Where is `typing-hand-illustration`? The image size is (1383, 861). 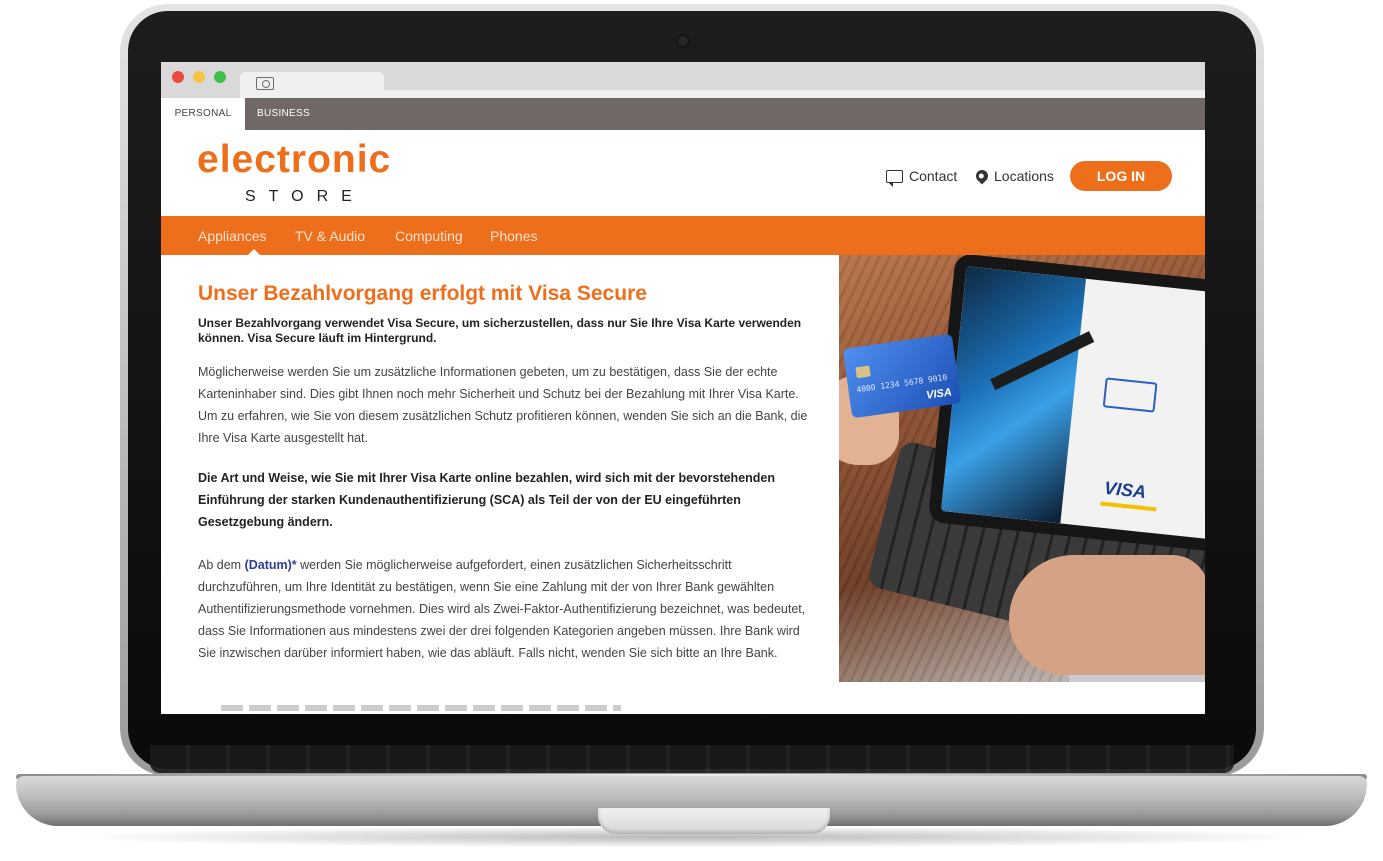 typing-hand-illustration is located at coordinates (1107, 615).